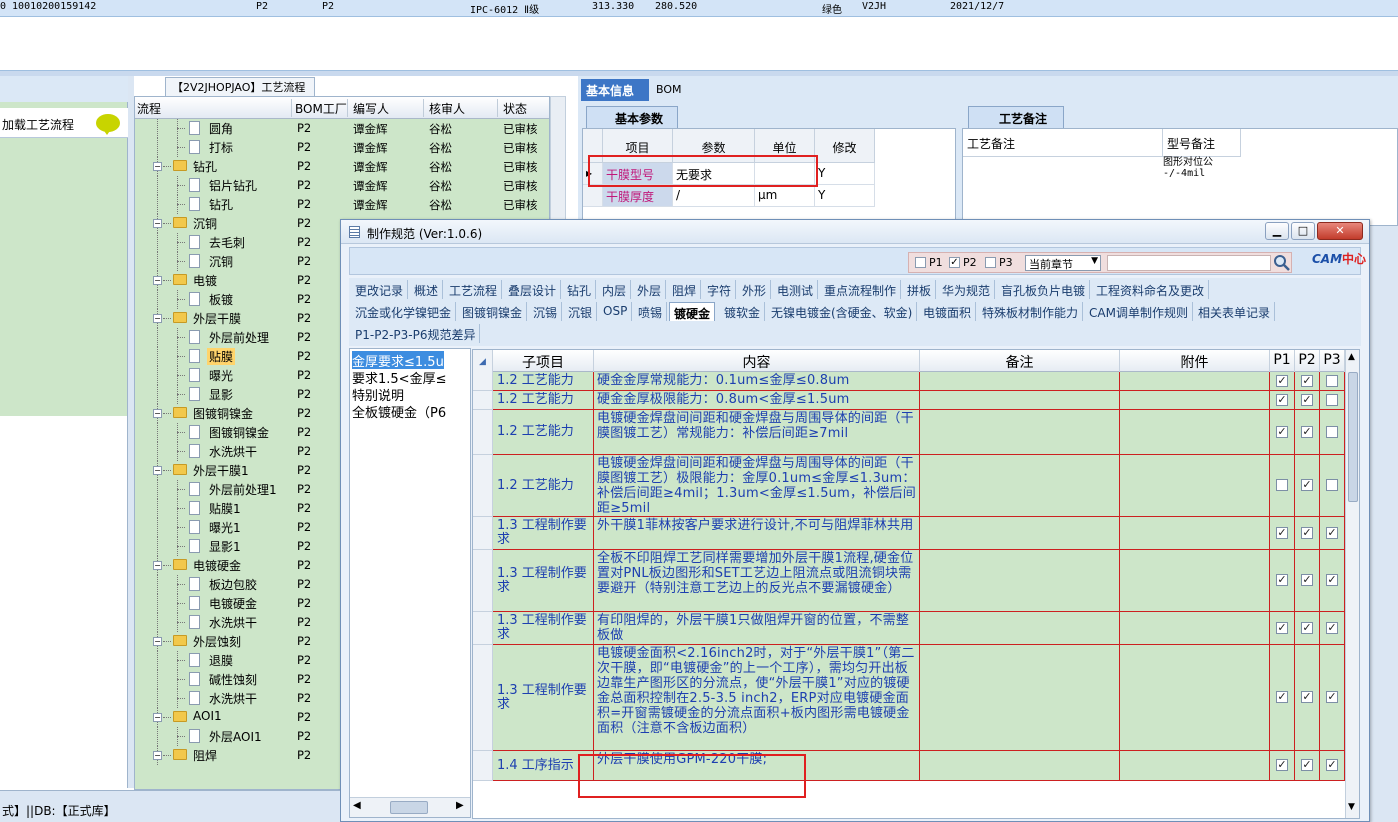  I want to click on tab-chapter: 华为规范, so click(967, 289).